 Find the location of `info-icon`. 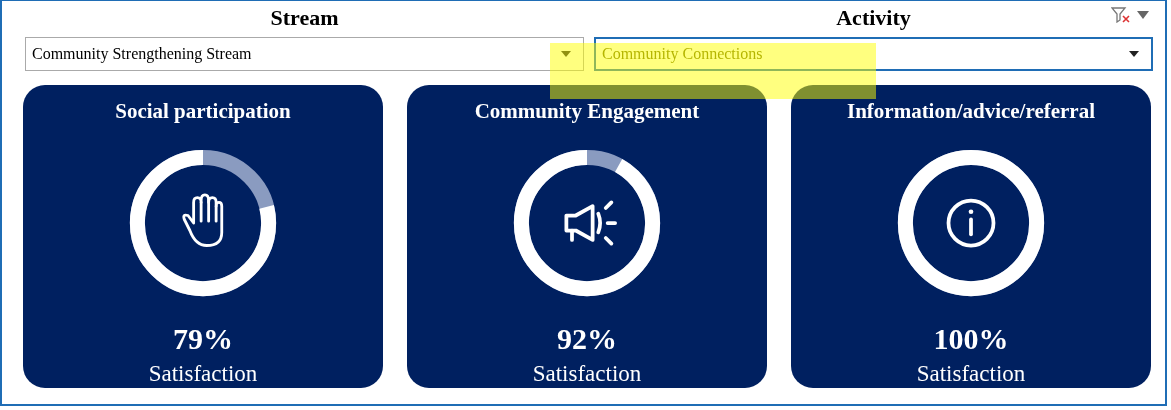

info-icon is located at coordinates (971, 223).